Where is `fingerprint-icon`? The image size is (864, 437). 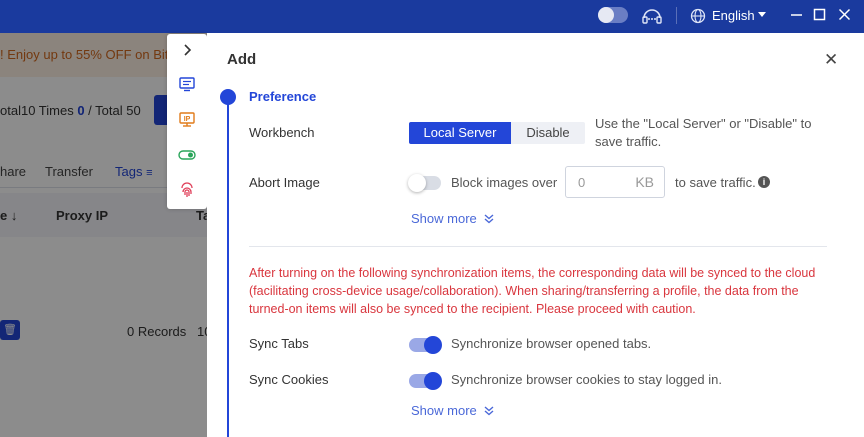
fingerprint-icon is located at coordinates (187, 190).